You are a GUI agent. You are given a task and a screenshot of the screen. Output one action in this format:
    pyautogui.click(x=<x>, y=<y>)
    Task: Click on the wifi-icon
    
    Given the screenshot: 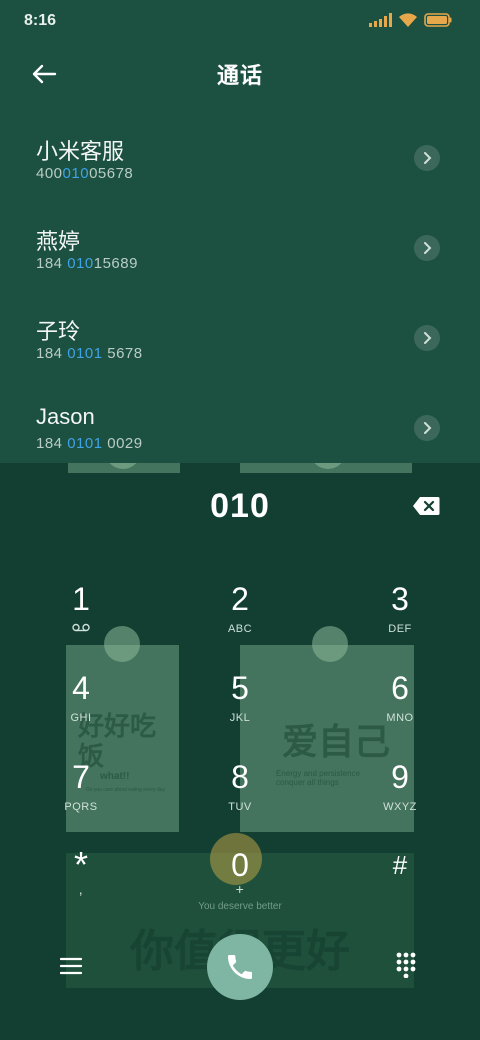 What is the action you would take?
    pyautogui.click(x=408, y=20)
    